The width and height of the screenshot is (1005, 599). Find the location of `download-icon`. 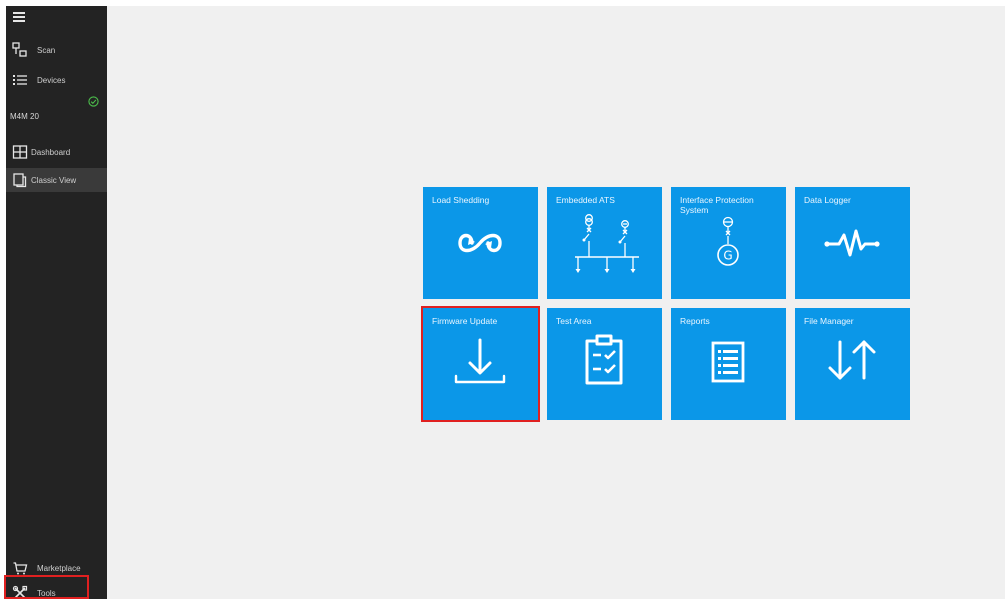

download-icon is located at coordinates (480, 361).